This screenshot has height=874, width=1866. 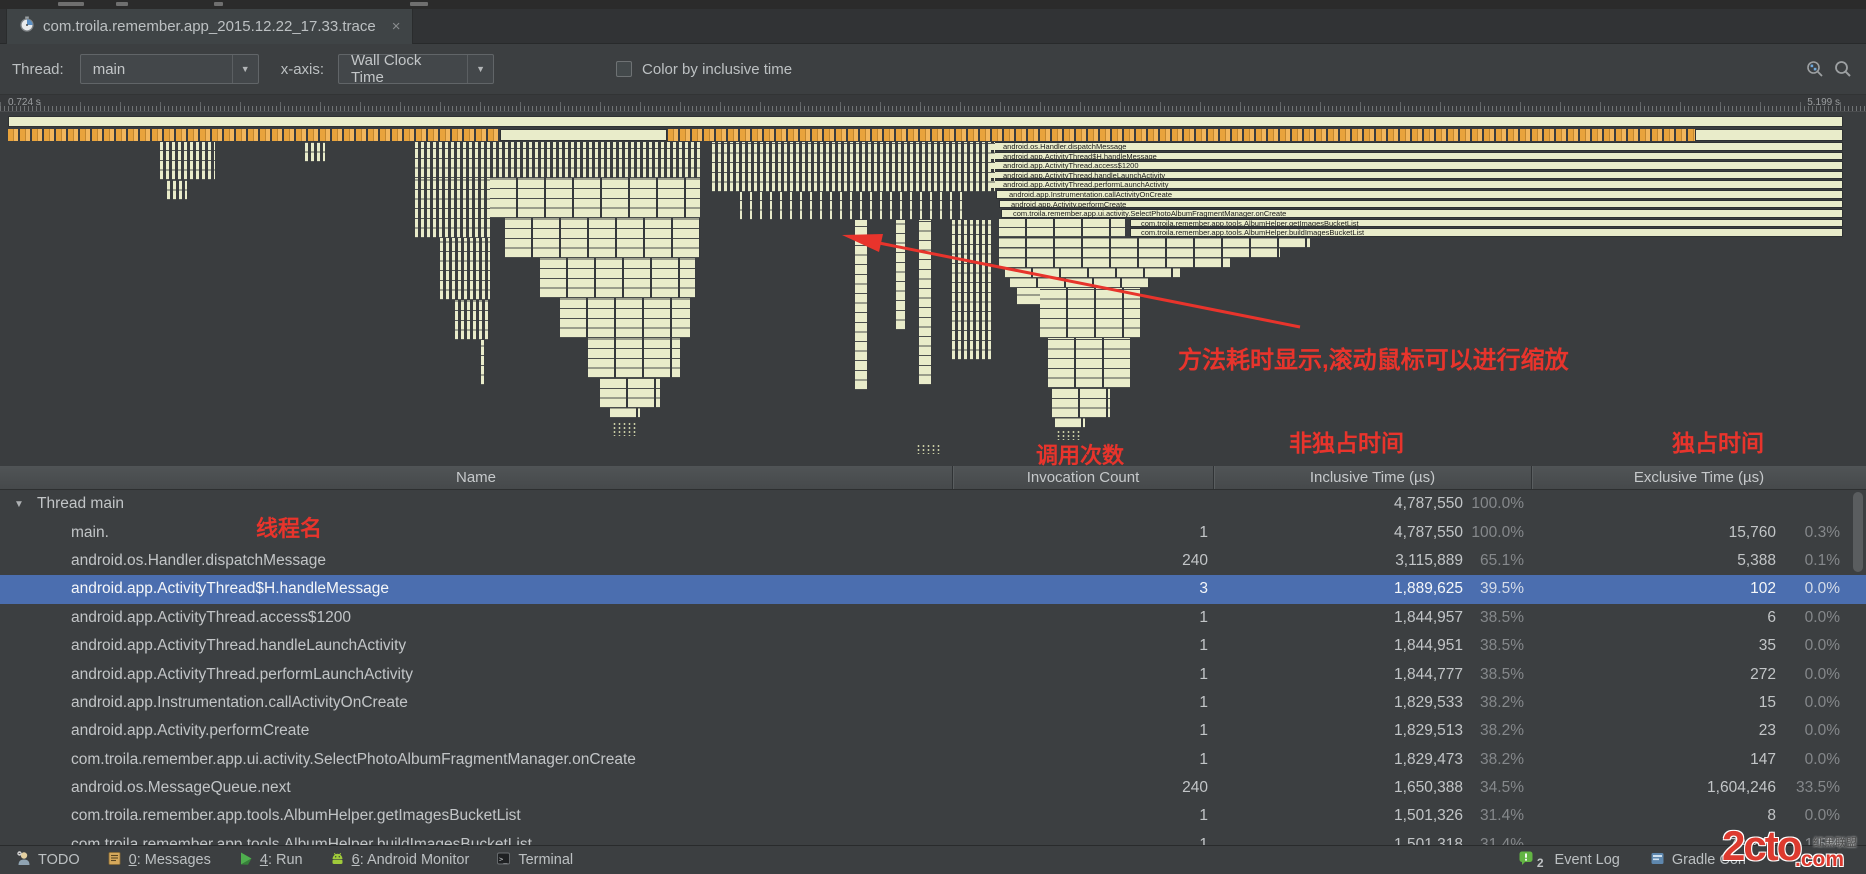 I want to click on zoom-fit-icon, so click(x=1815, y=69).